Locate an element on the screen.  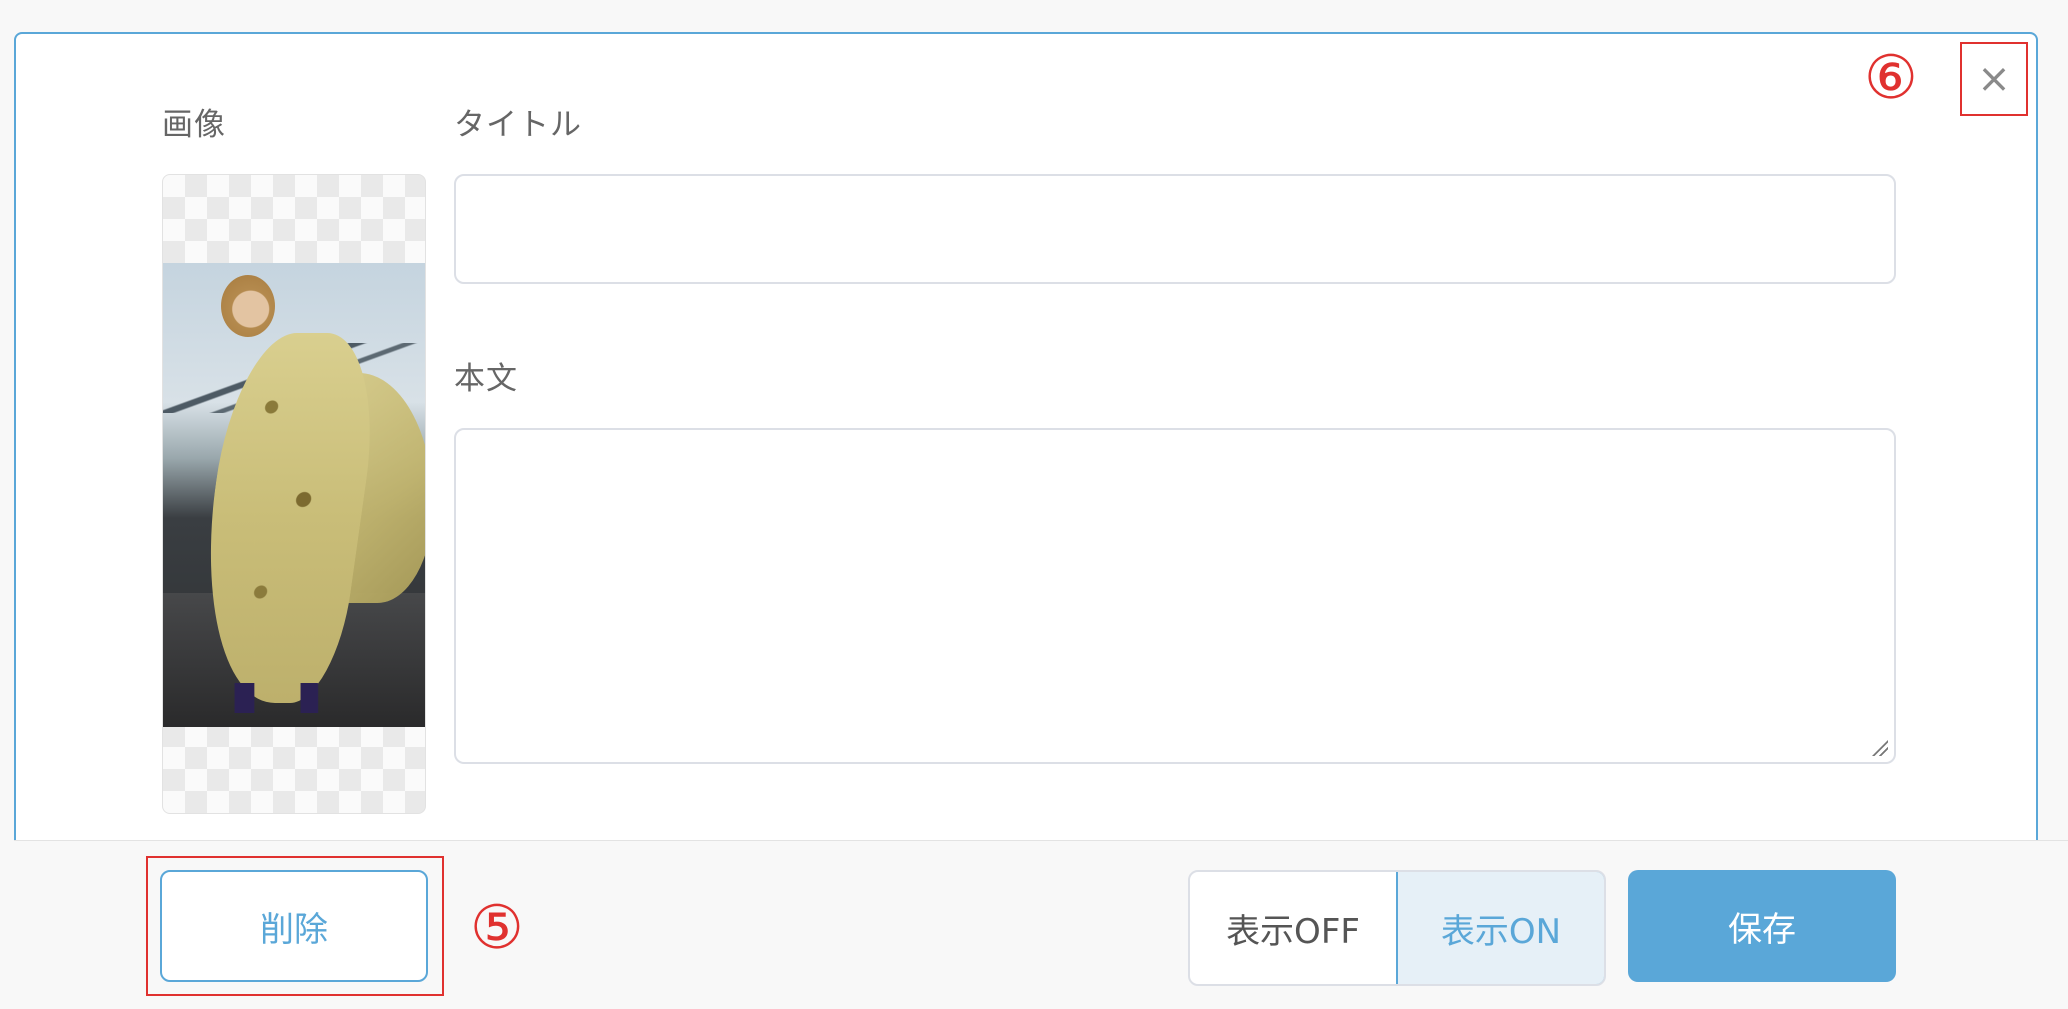
display-off-option: 表示OFF is located at coordinates (1293, 928).